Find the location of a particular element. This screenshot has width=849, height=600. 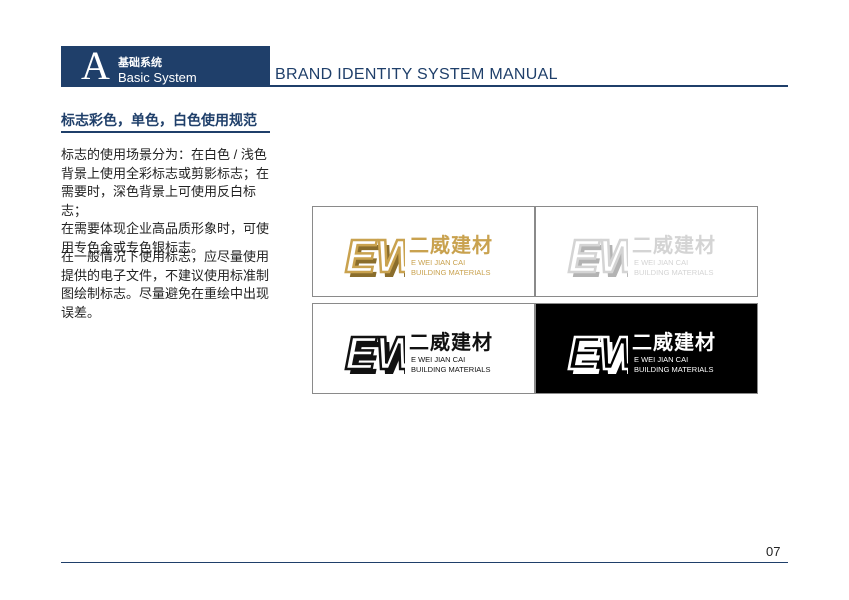

text-line: 在一般情况下使用标志，应尽量使用 is located at coordinates (165, 256).